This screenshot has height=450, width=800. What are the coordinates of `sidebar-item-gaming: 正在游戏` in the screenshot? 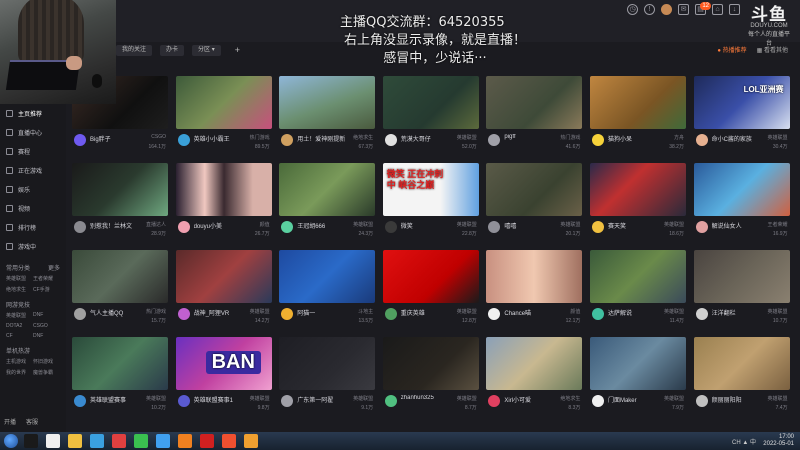 It's located at (33, 170).